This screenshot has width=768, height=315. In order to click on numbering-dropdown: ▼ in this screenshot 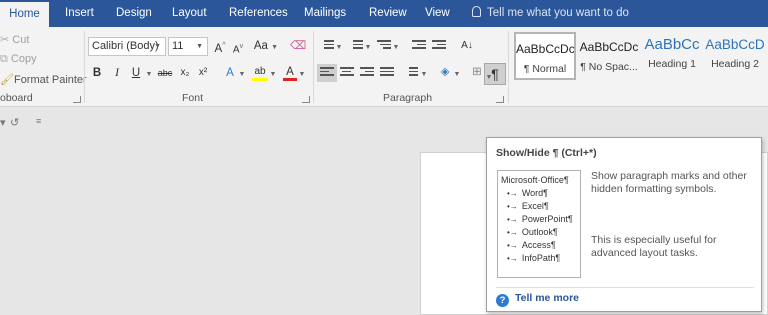, I will do `click(368, 46)`.